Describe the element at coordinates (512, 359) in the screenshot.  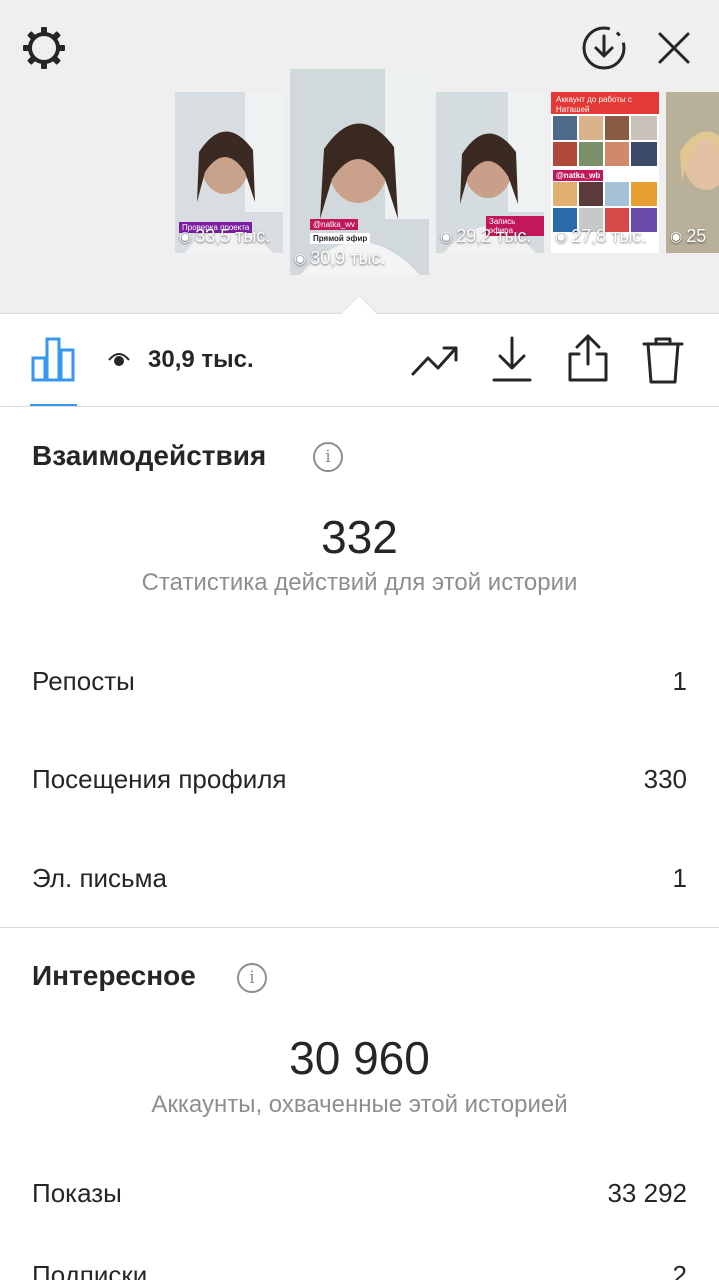
I see `download-icon` at that location.